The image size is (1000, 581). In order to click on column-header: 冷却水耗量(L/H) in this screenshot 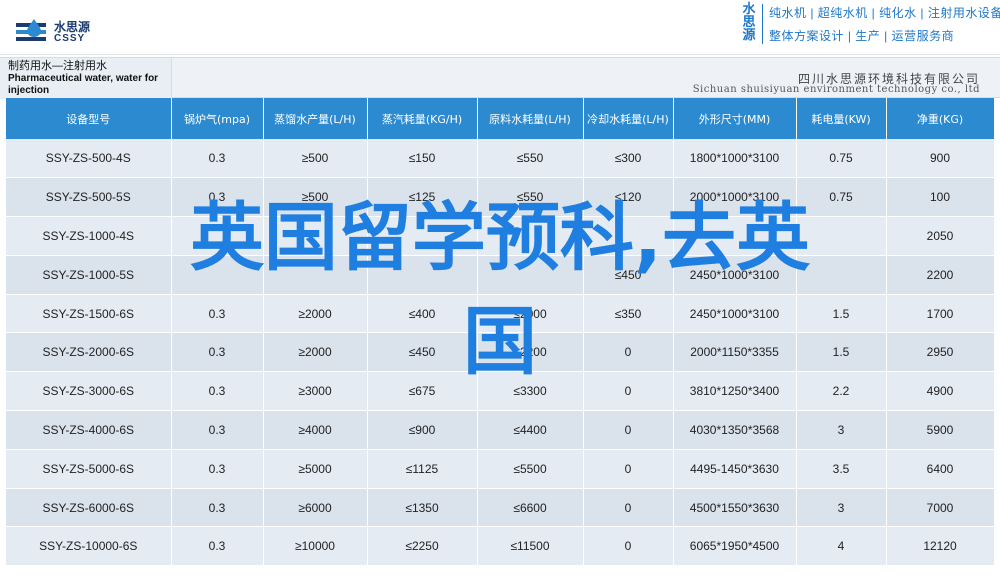, I will do `click(628, 118)`.